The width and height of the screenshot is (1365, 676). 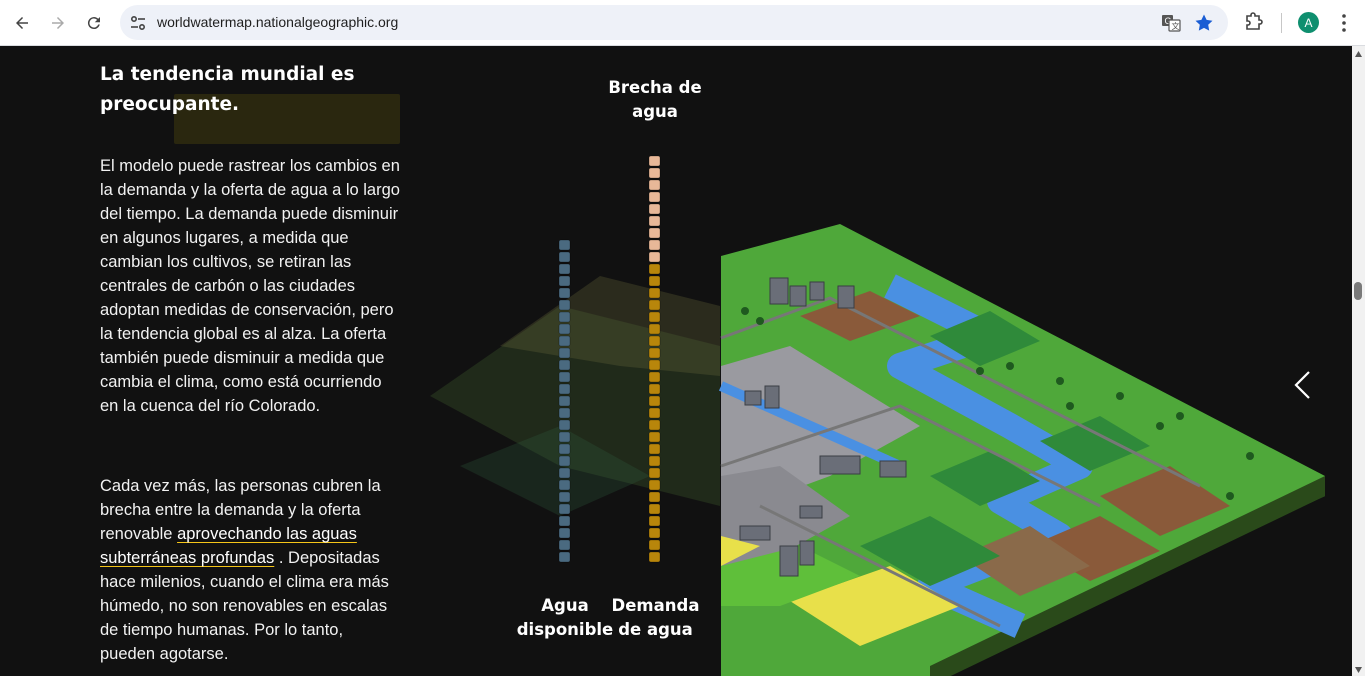 I want to click on arrow-right-icon, so click(x=58, y=23).